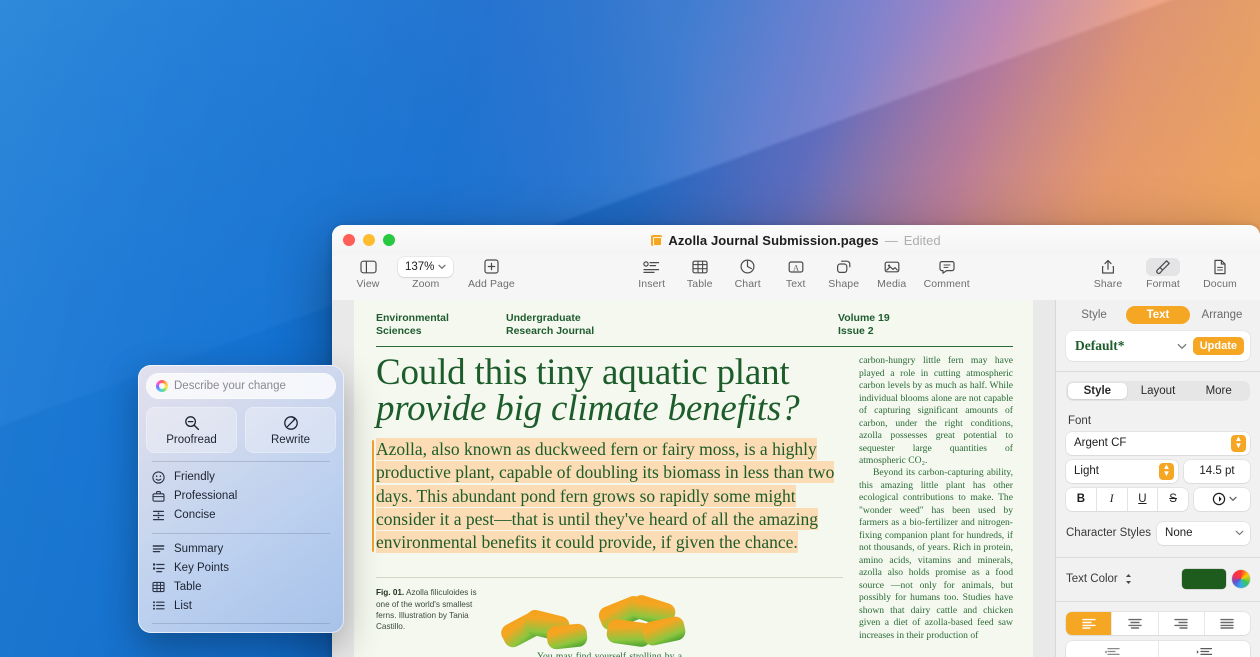 The width and height of the screenshot is (1260, 657). Describe the element at coordinates (158, 567) in the screenshot. I see `key-points-icon` at that location.